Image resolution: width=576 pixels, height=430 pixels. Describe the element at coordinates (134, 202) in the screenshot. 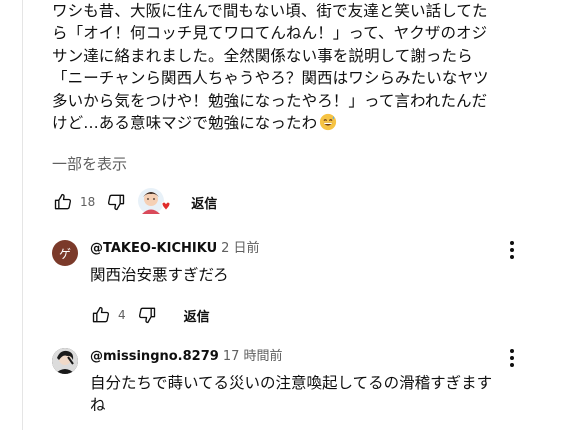

I see `comment-action-row: 18 返信` at that location.